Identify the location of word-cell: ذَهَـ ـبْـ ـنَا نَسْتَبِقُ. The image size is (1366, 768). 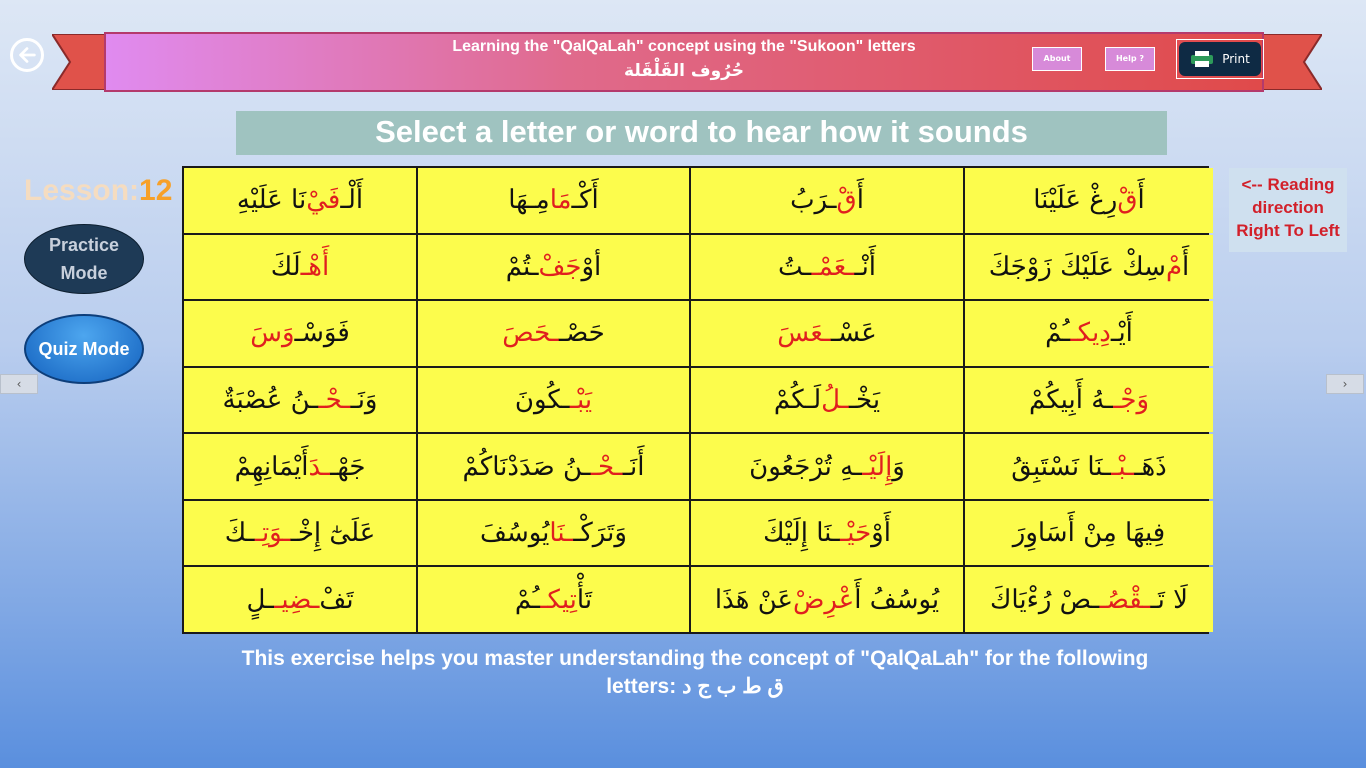
(1089, 466).